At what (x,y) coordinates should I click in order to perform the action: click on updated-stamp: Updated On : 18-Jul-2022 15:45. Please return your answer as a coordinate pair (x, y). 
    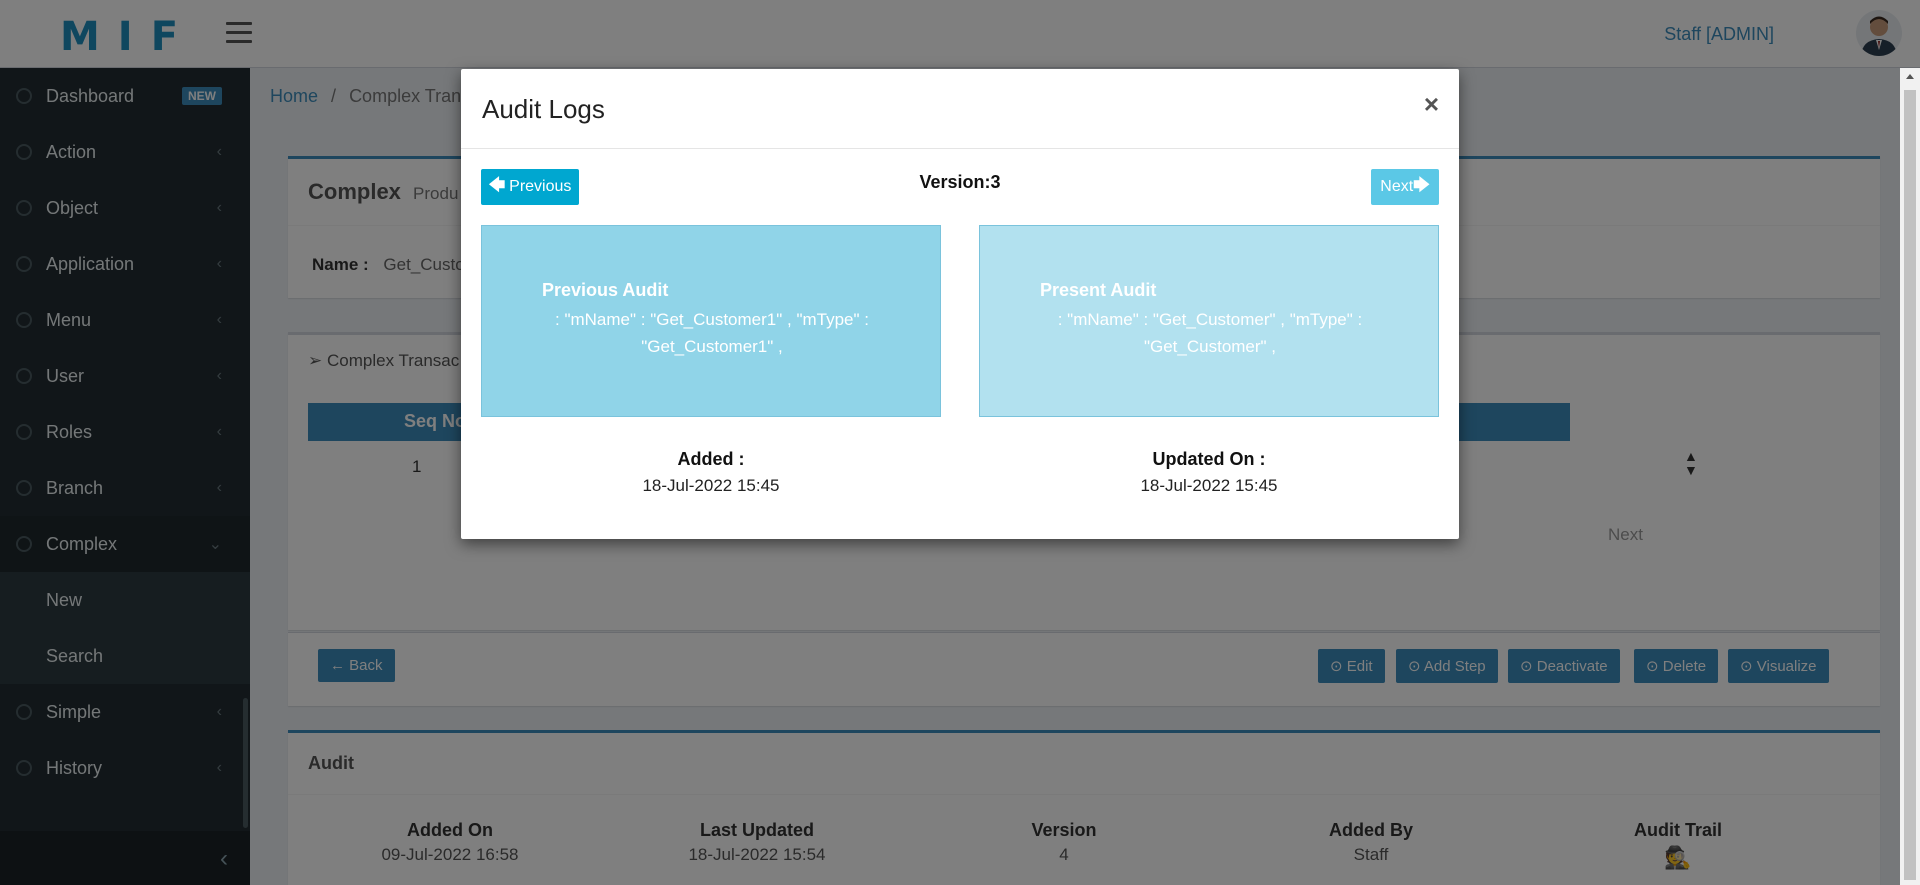
    Looking at the image, I should click on (1209, 472).